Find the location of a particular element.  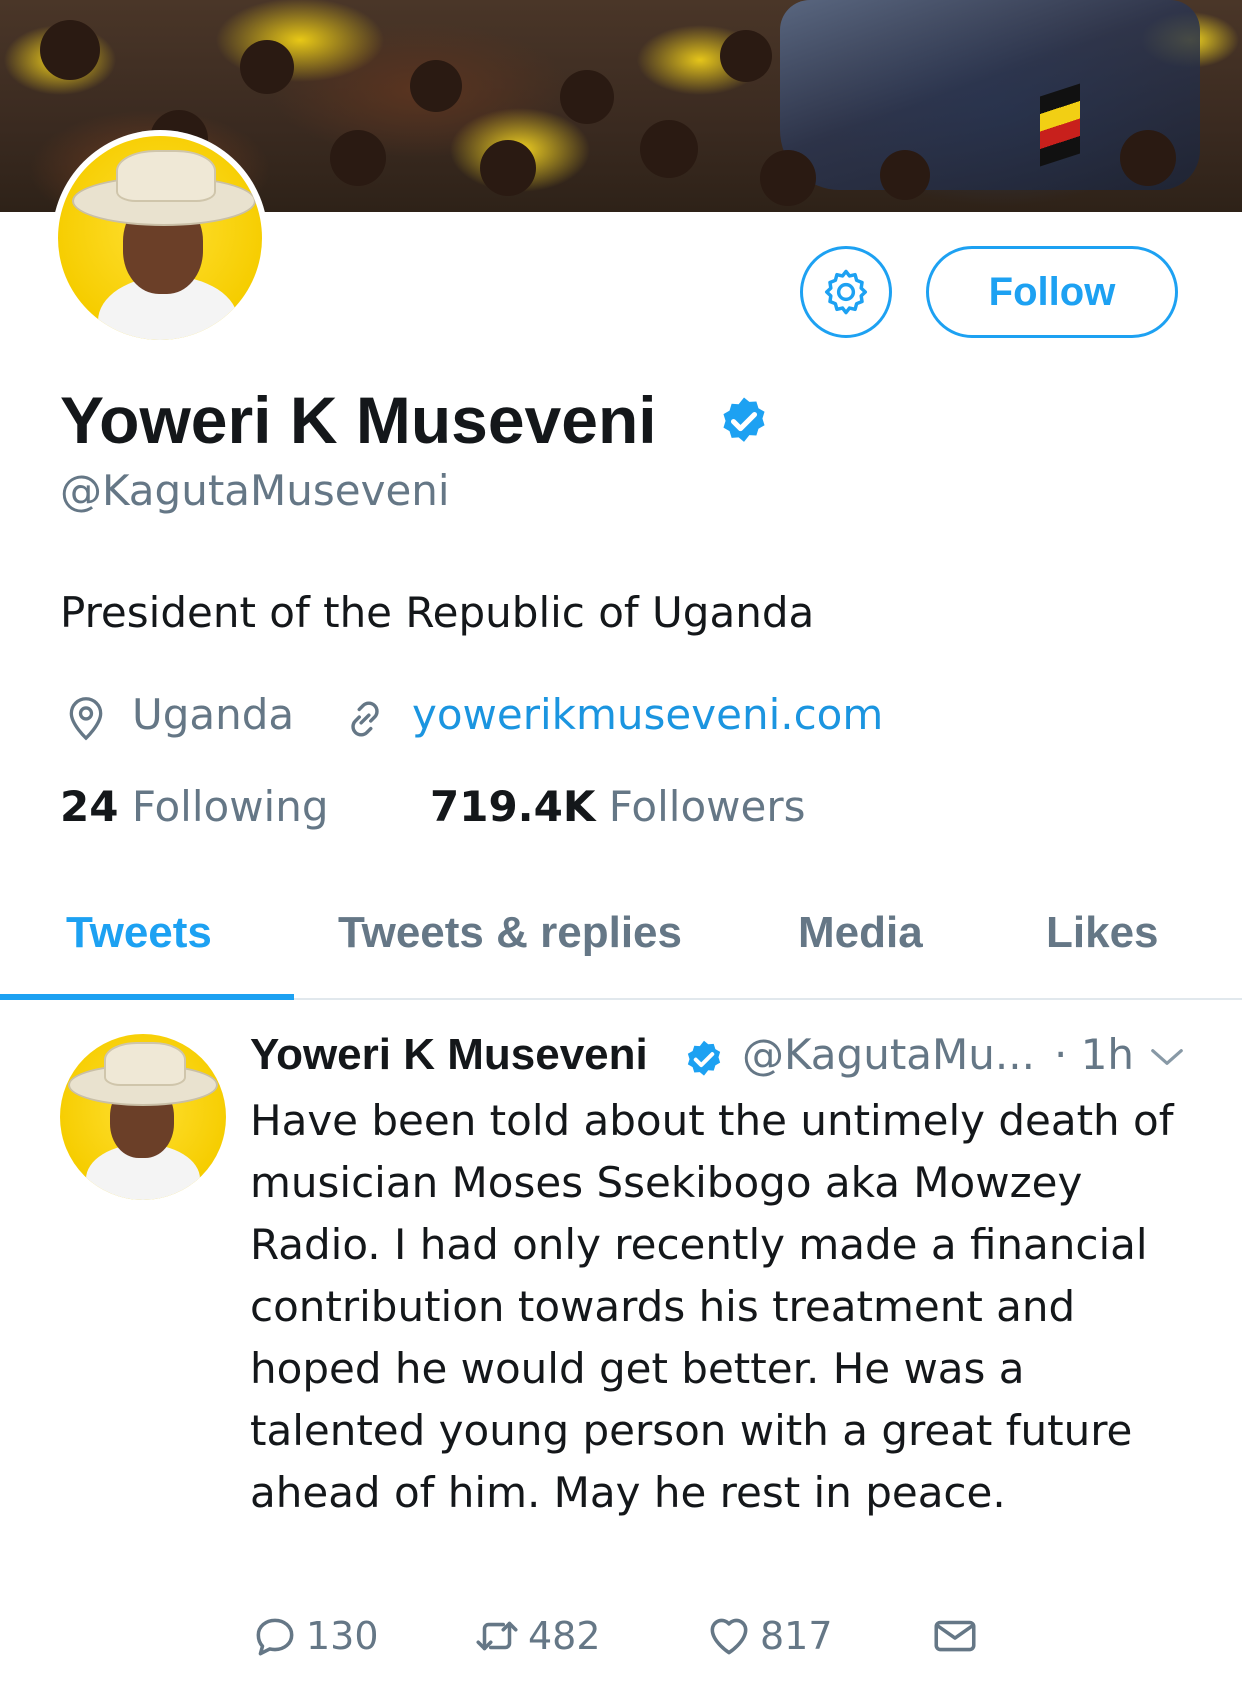

followers-stat: 719.4K Followers is located at coordinates (618, 806).